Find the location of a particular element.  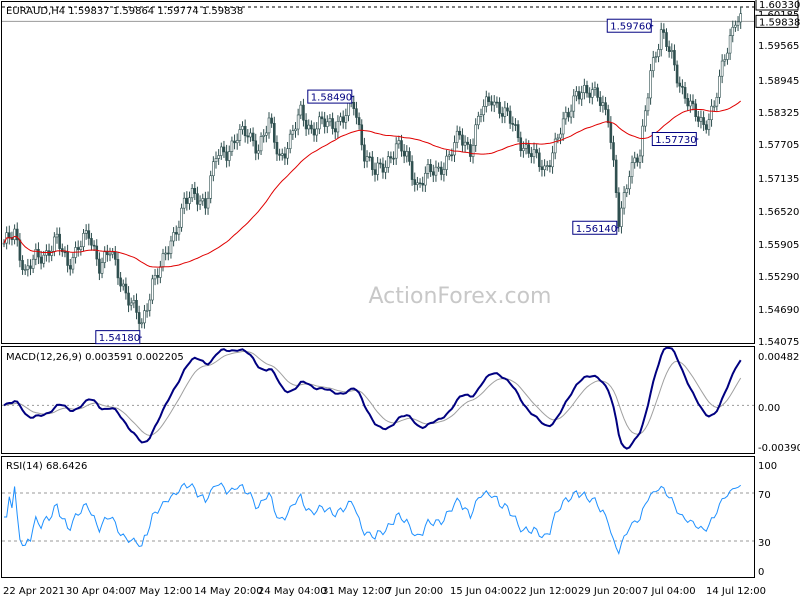

rsi-line is located at coordinates (373, 519).